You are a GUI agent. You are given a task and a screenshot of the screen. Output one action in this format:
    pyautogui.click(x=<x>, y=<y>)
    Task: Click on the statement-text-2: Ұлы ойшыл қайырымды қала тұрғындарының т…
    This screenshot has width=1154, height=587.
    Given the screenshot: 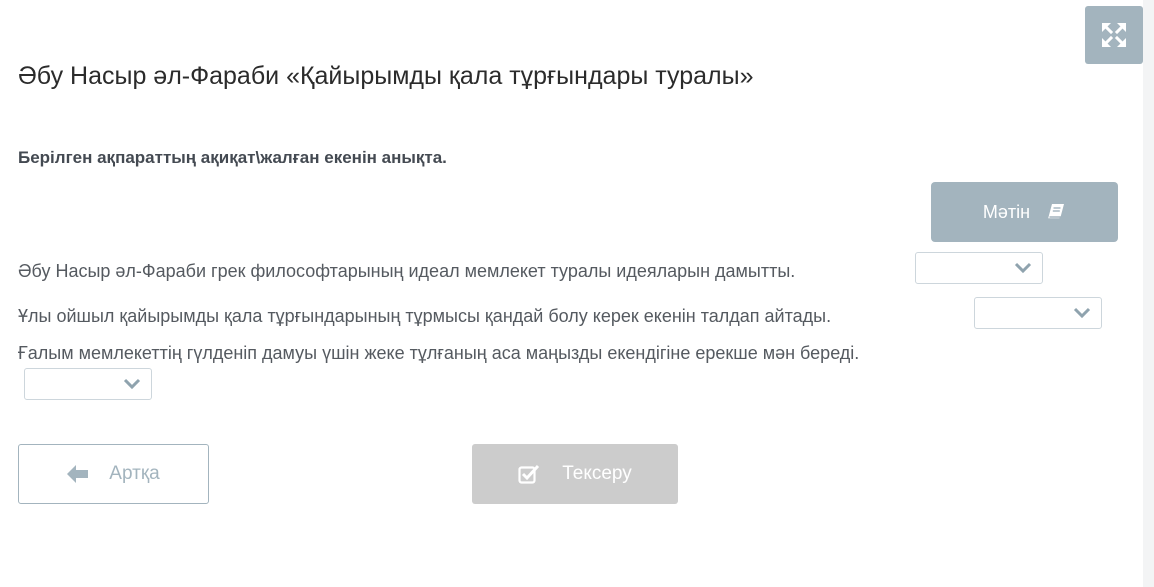 What is the action you would take?
    pyautogui.click(x=425, y=316)
    